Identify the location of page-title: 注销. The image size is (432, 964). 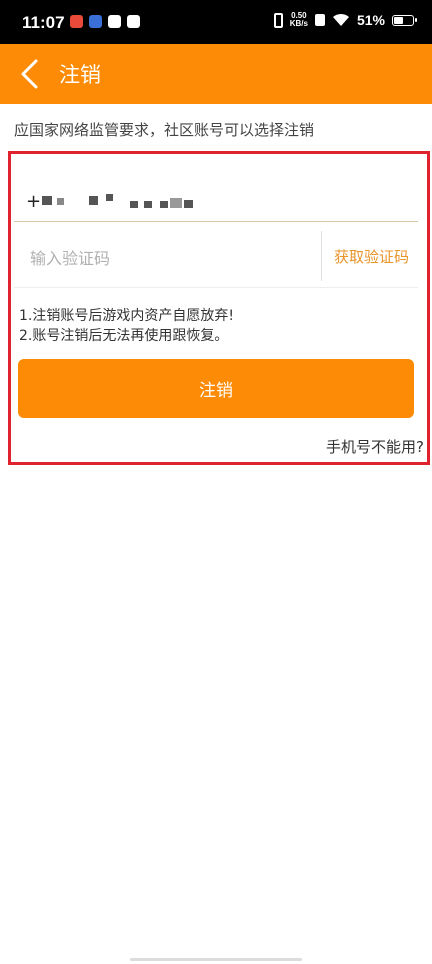
(80, 75).